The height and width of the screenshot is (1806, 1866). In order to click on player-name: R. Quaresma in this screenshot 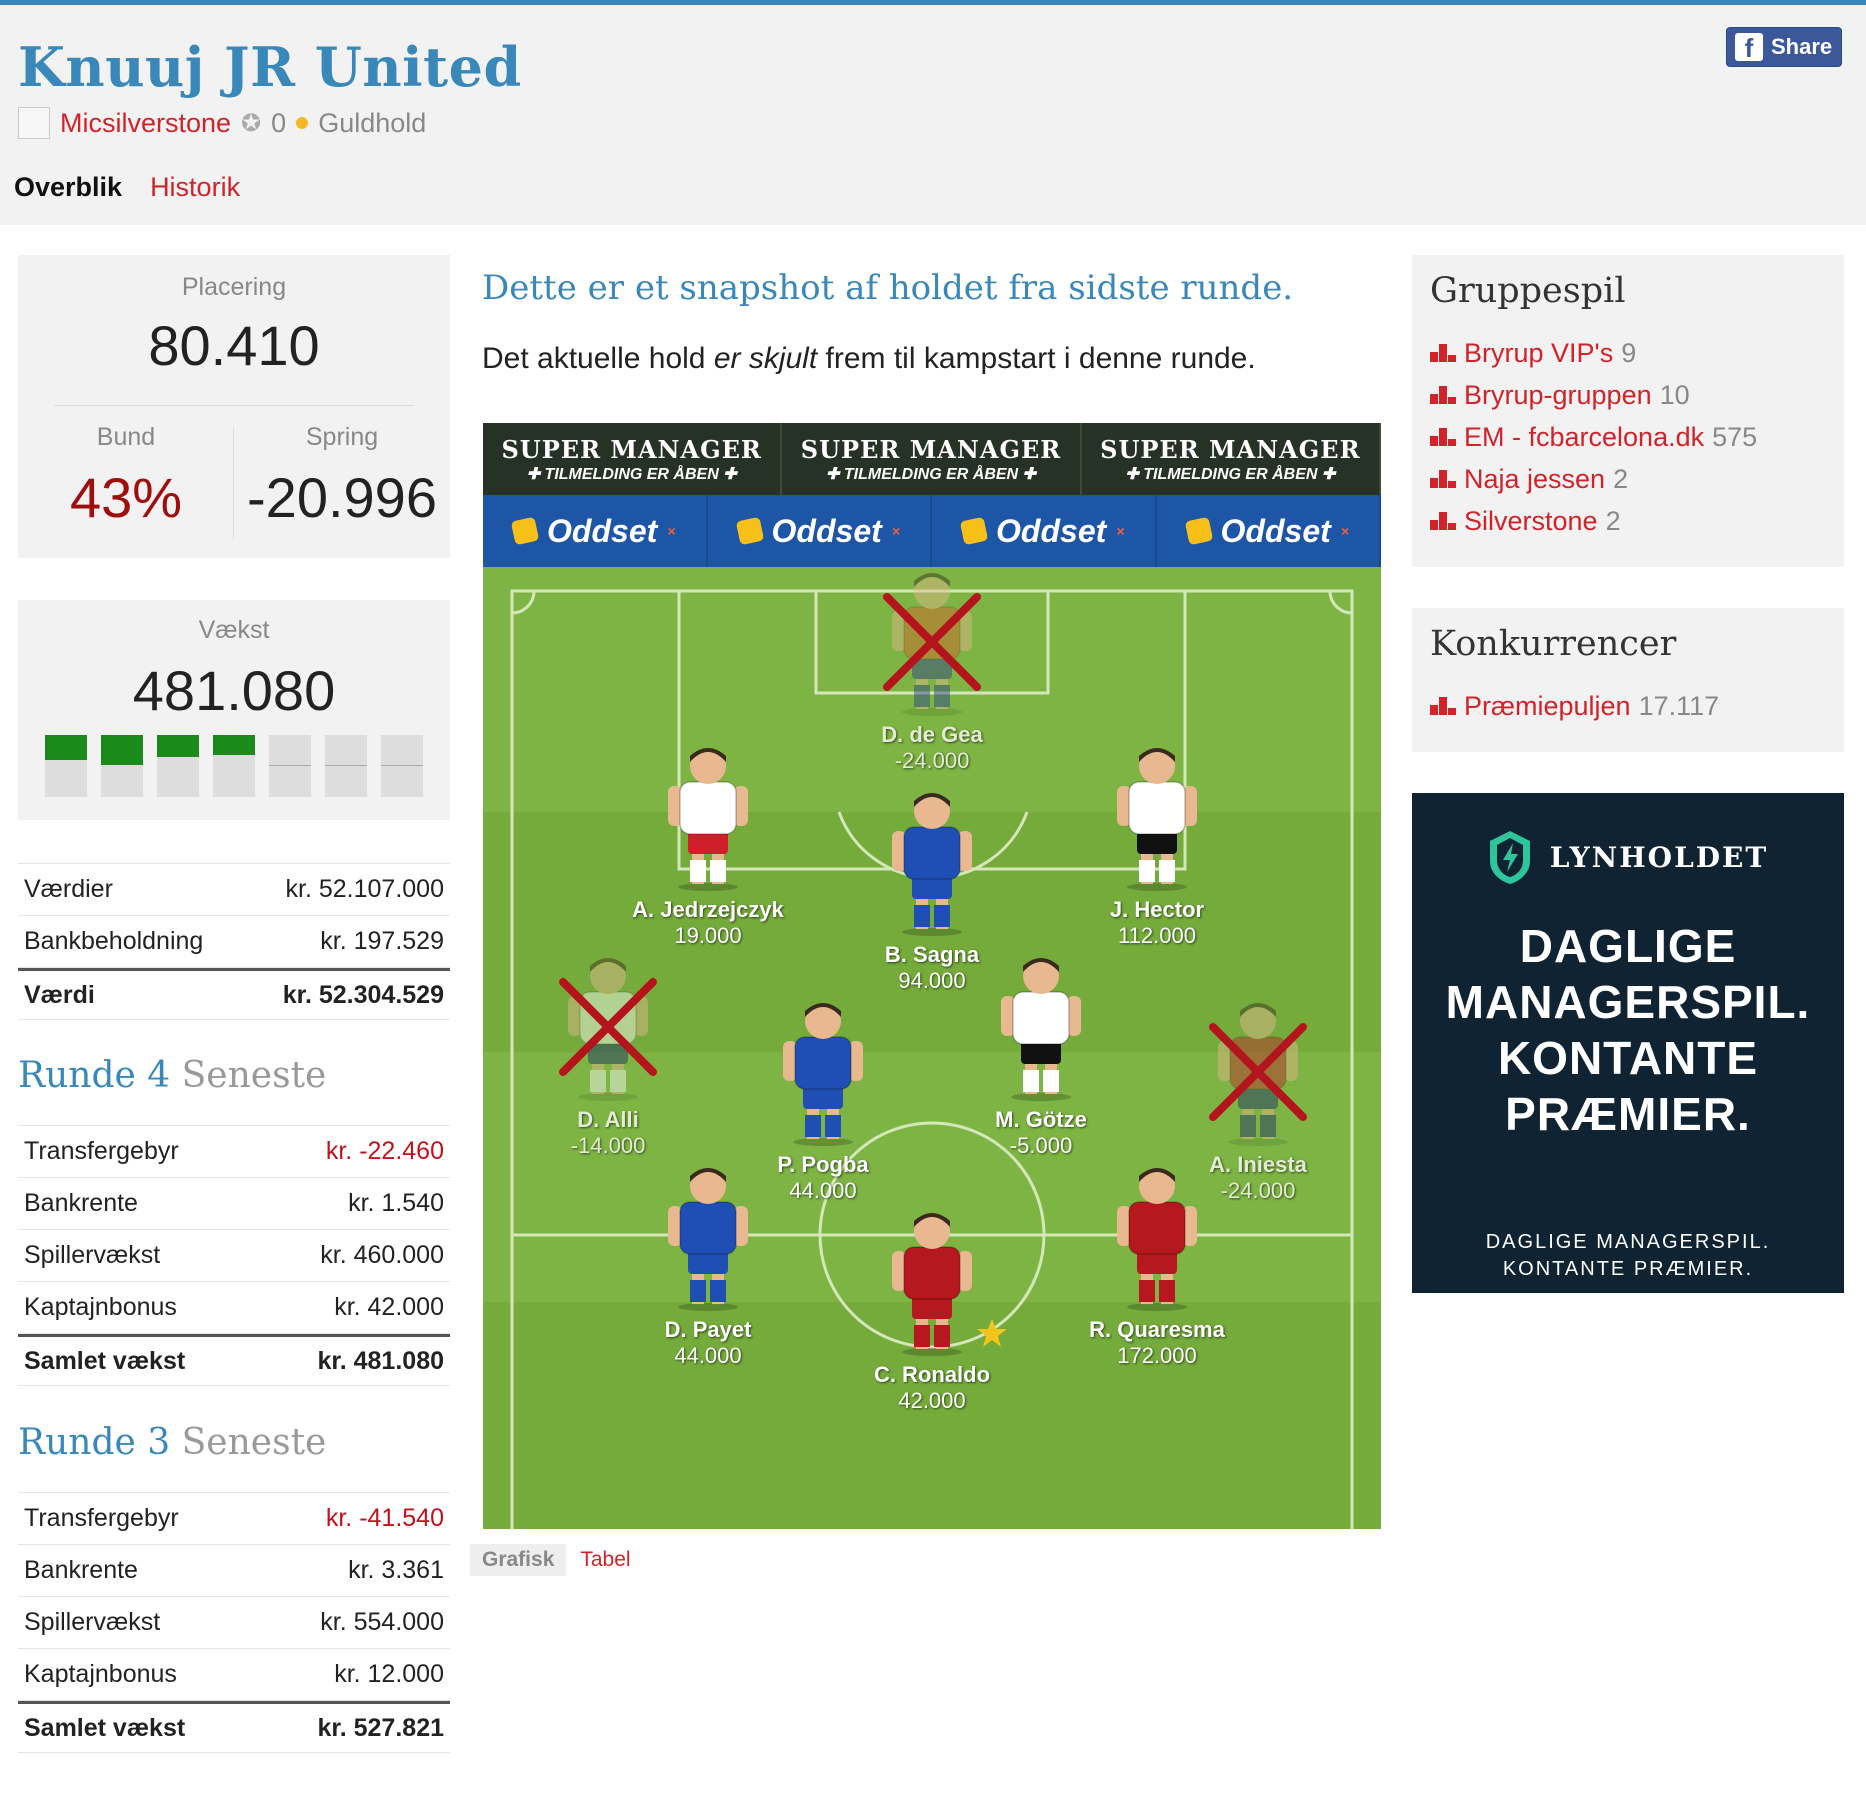, I will do `click(1157, 1329)`.